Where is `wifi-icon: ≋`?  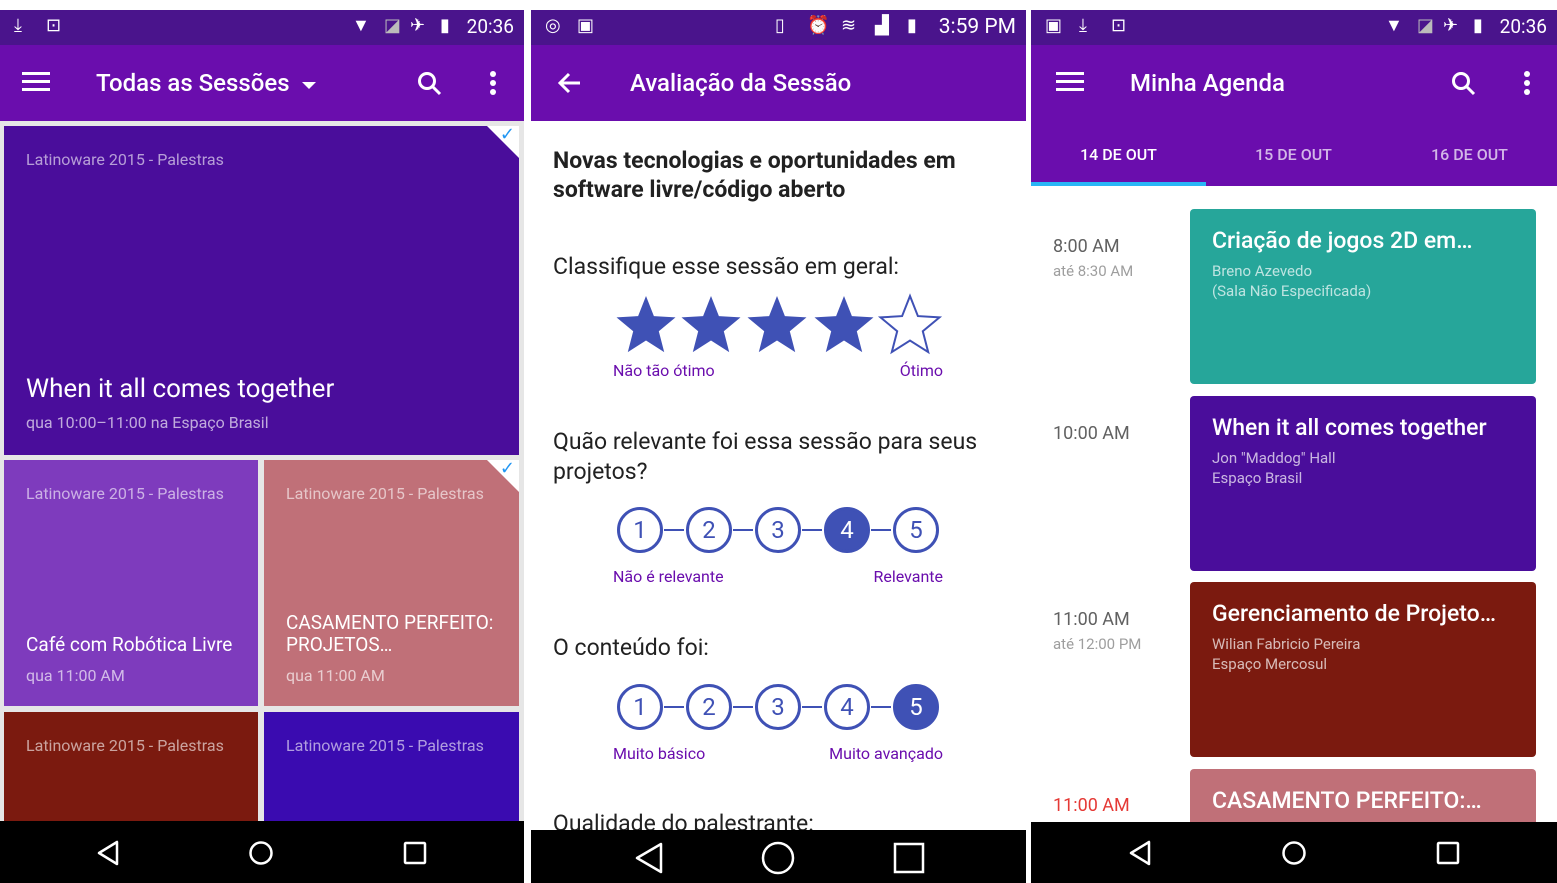
wifi-icon: ≋ is located at coordinates (849, 25).